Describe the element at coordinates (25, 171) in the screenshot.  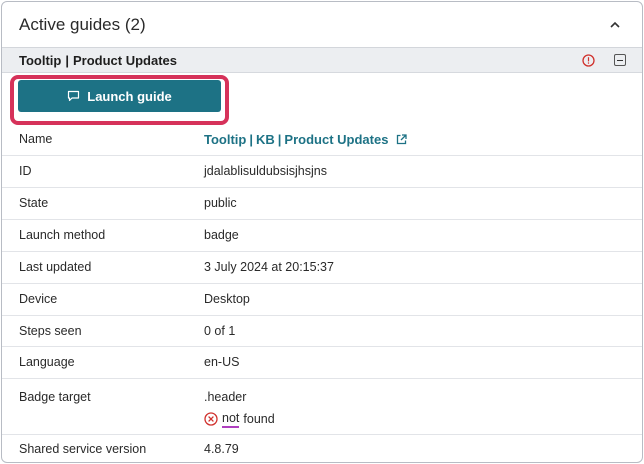
I see `property-label: ID` at that location.